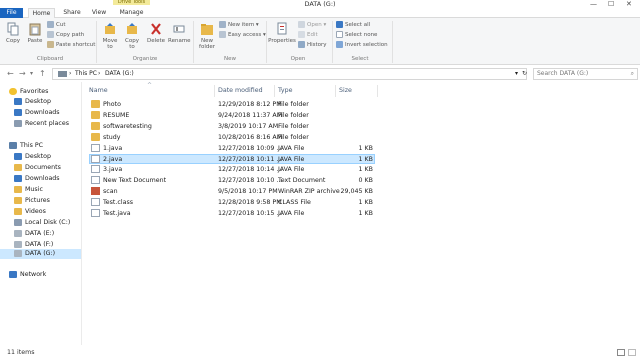 The width and height of the screenshot is (640, 360). Describe the element at coordinates (37, 113) in the screenshot. I see `nav-downloads: Downloads` at that location.